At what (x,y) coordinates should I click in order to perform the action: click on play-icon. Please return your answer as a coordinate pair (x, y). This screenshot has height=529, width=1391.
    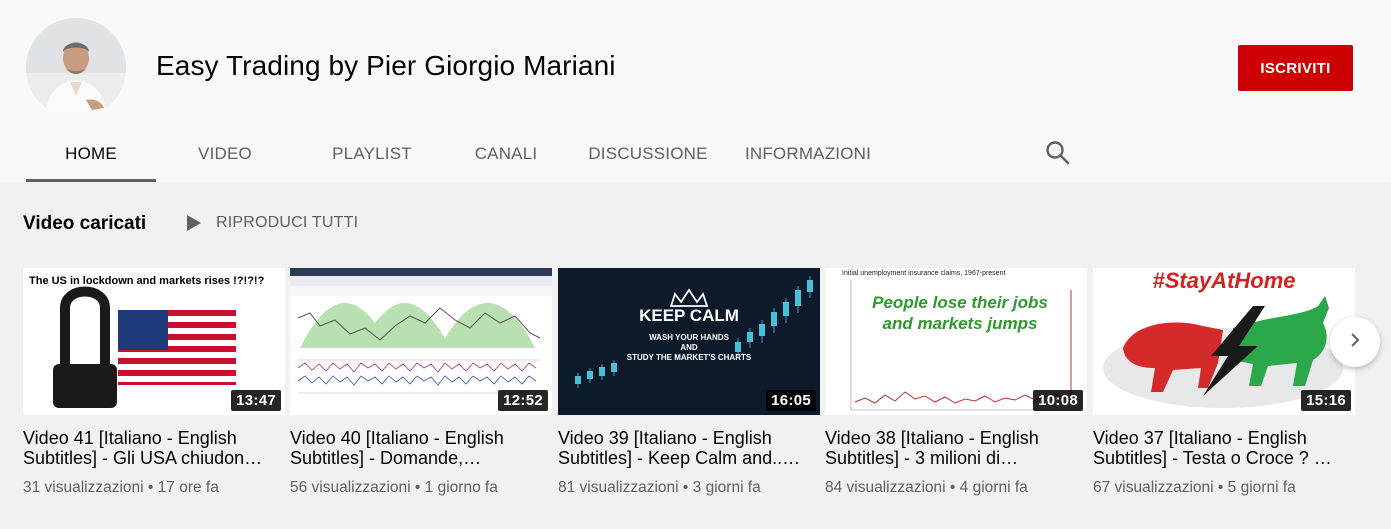
    Looking at the image, I should click on (194, 223).